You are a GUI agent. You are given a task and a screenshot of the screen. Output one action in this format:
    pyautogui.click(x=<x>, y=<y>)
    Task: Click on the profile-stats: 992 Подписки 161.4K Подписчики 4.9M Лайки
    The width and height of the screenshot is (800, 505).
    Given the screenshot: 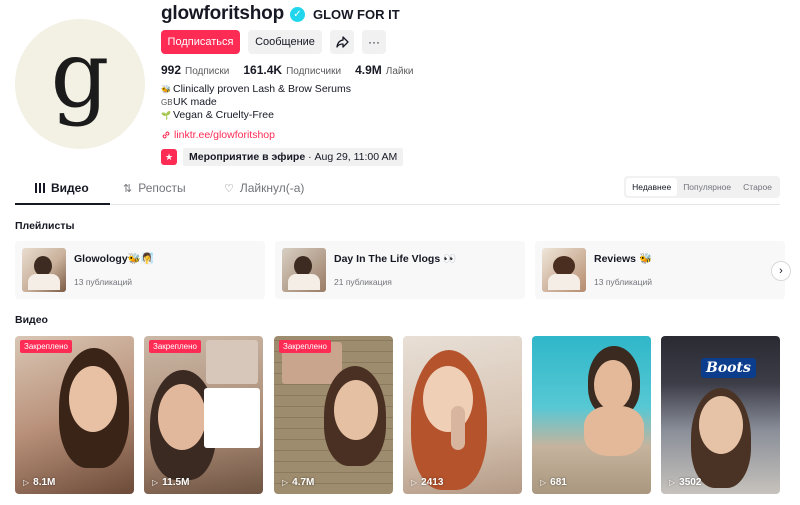 What is the action you would take?
    pyautogui.click(x=287, y=70)
    